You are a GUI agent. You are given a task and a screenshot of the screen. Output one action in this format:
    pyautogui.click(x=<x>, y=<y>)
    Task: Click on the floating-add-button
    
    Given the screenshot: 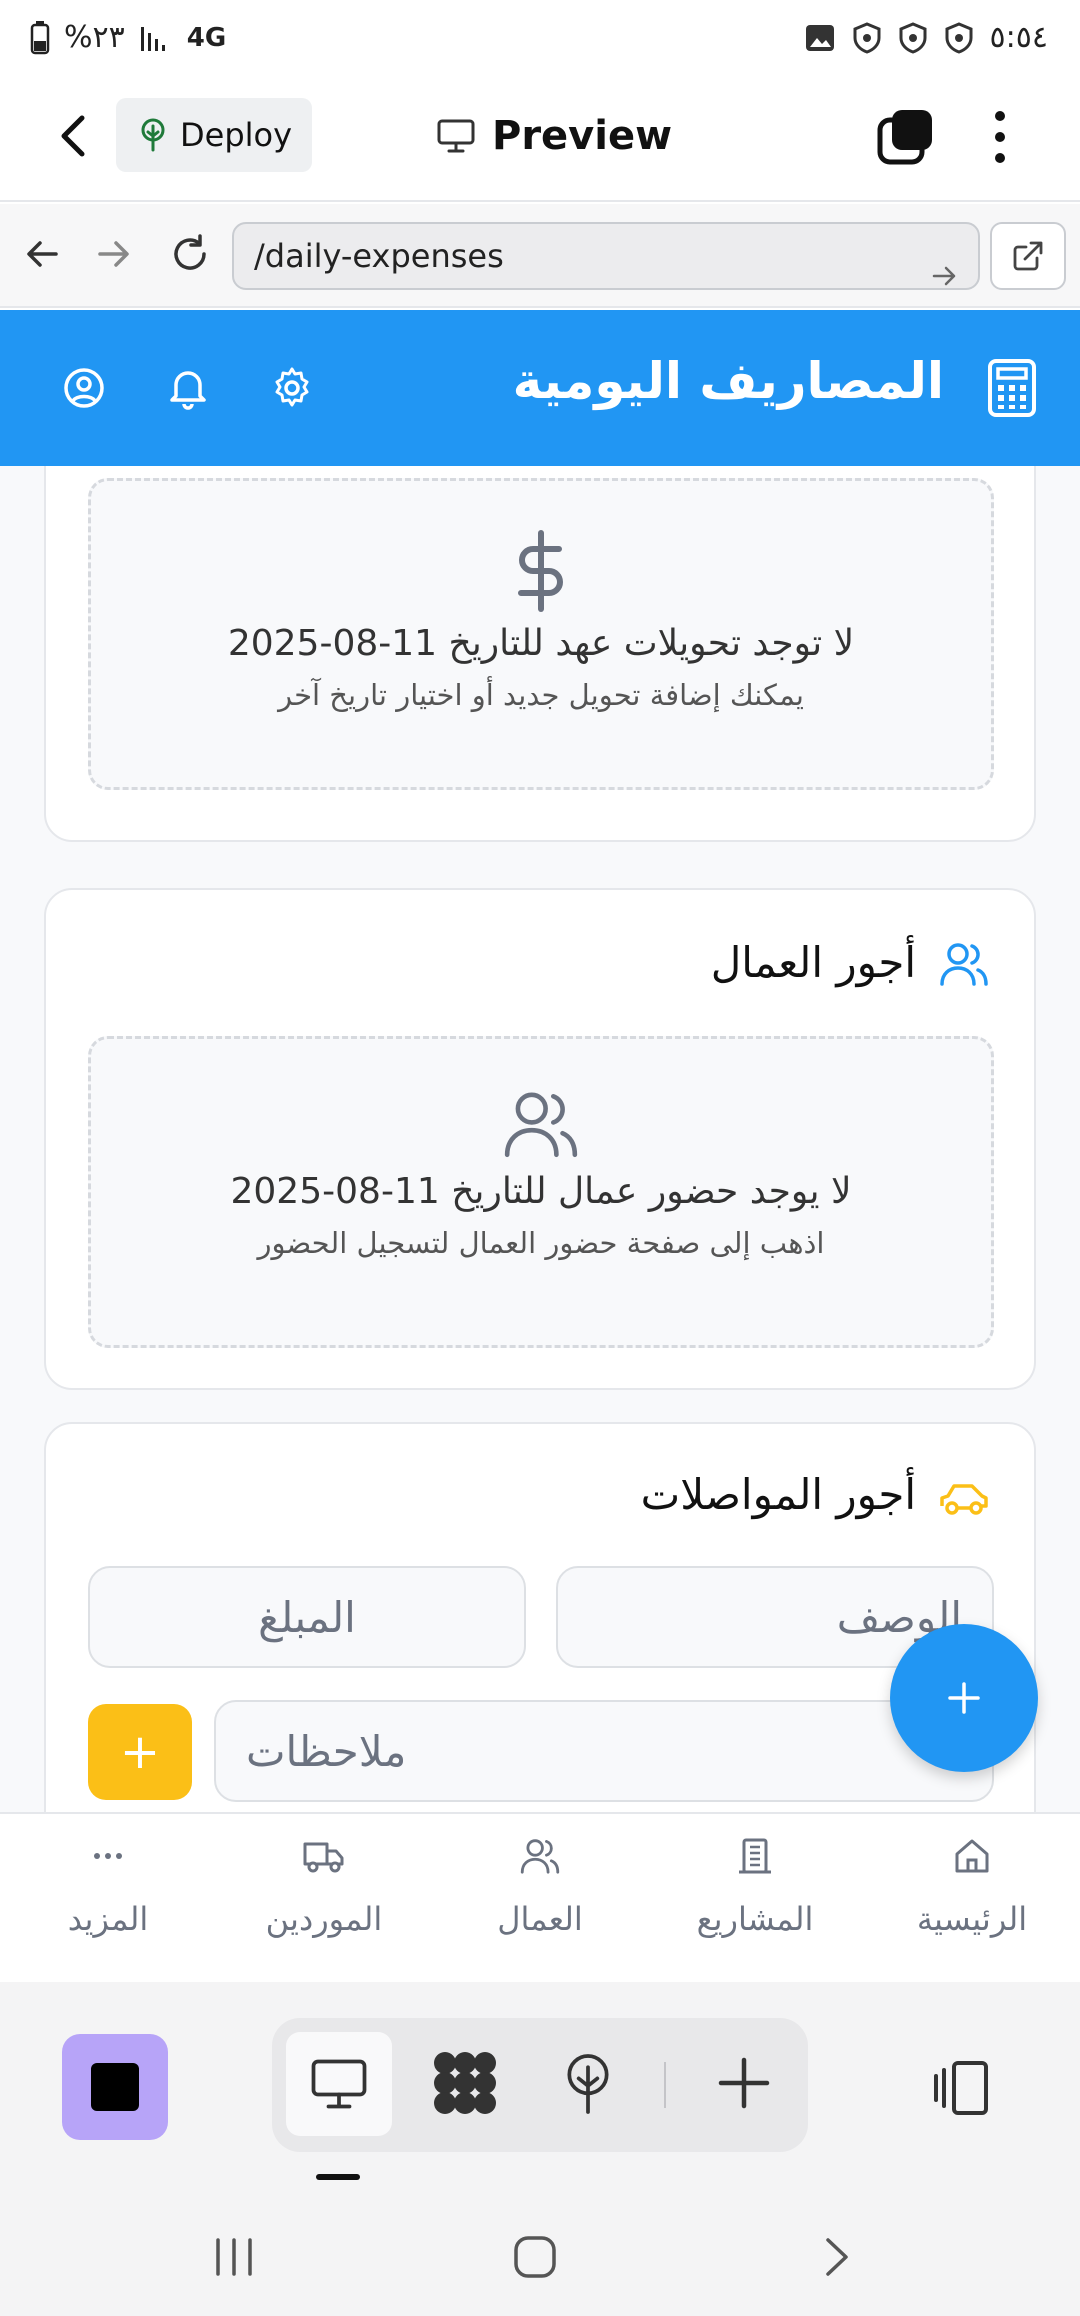 What is the action you would take?
    pyautogui.click(x=964, y=1698)
    